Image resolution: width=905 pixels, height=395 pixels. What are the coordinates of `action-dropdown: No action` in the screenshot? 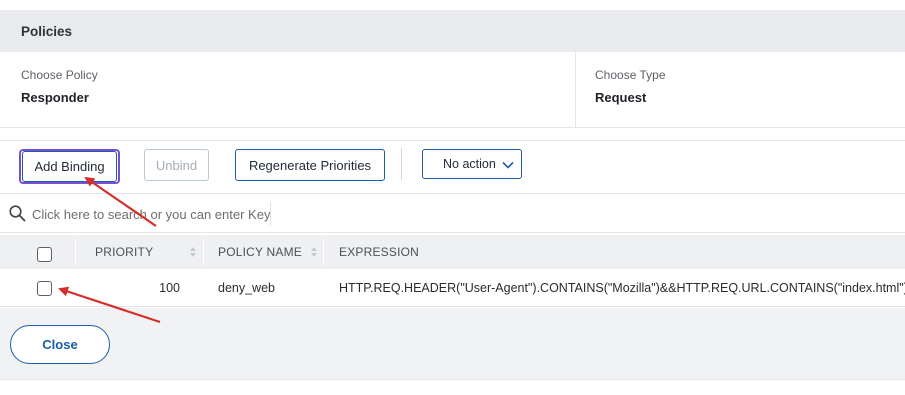 It's located at (472, 164).